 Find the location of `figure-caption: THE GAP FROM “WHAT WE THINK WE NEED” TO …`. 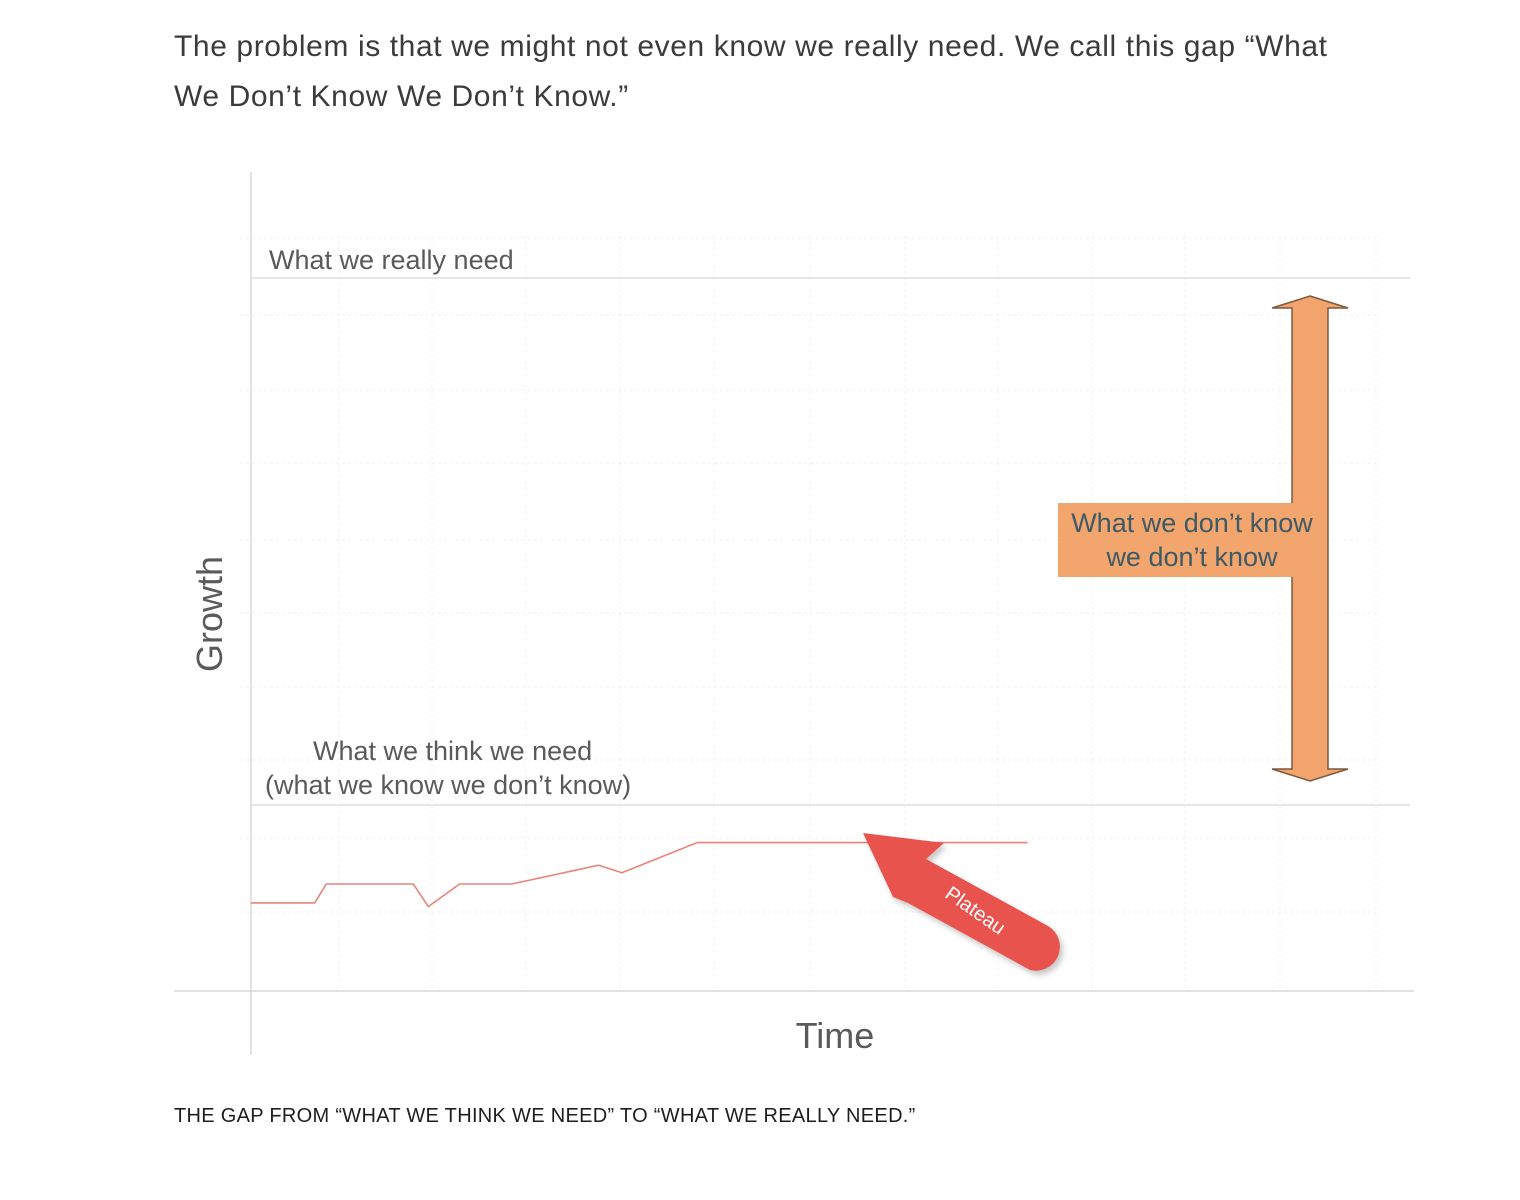

figure-caption: THE GAP FROM “WHAT WE THINK WE NEED” TO … is located at coordinates (545, 1116).